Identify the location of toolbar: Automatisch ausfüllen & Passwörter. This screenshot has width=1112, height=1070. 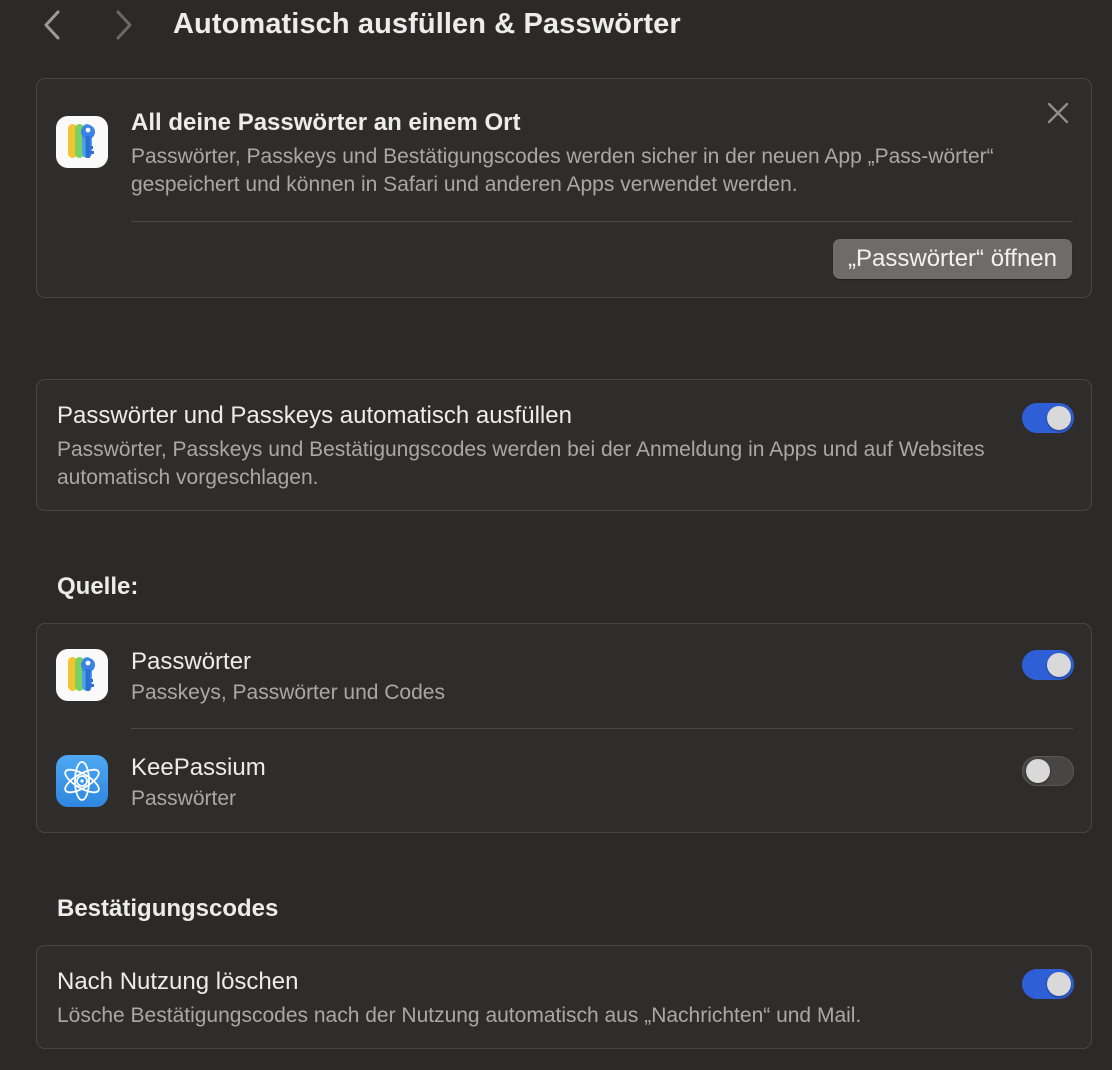
(556, 26).